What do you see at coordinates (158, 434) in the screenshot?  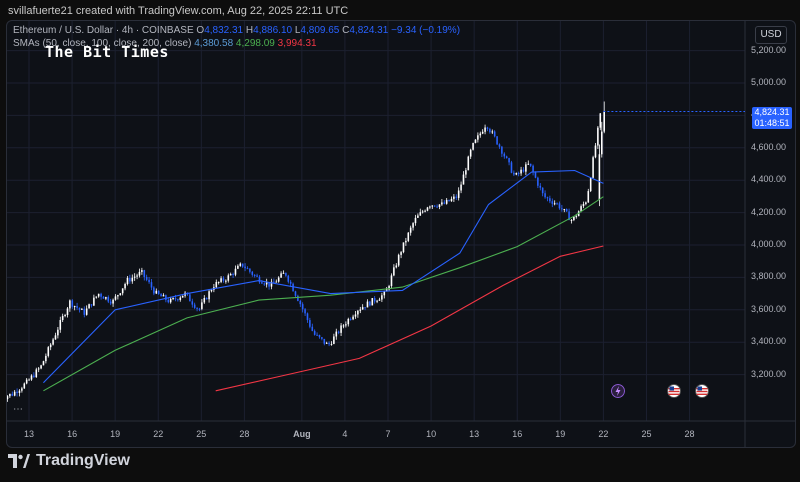 I see `date-axis-label: 22` at bounding box center [158, 434].